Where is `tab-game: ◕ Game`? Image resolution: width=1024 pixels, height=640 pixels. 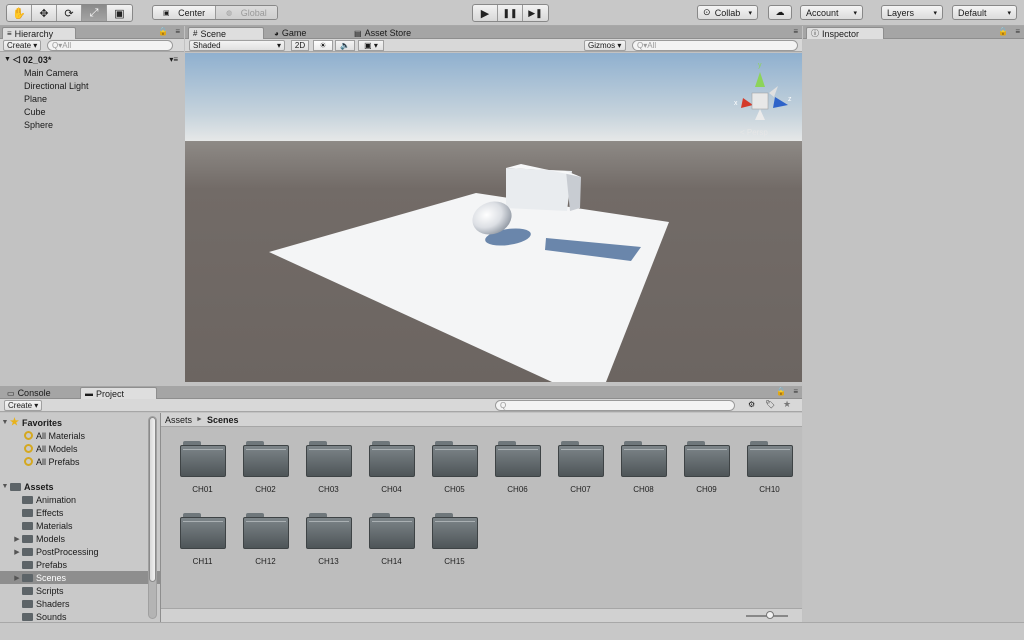 tab-game: ◕ Game is located at coordinates (290, 33).